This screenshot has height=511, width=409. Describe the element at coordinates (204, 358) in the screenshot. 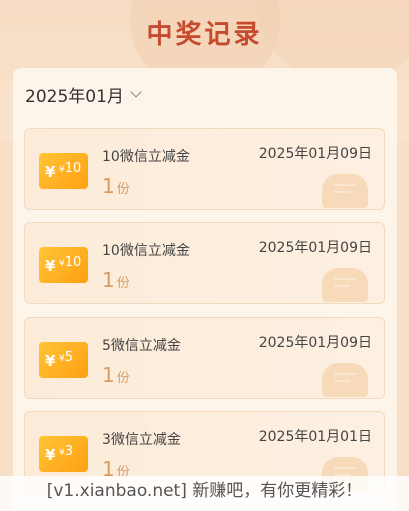

I see `list-item: ¥ ¥5 5微信立减金 2025年01月09日 1份` at that location.